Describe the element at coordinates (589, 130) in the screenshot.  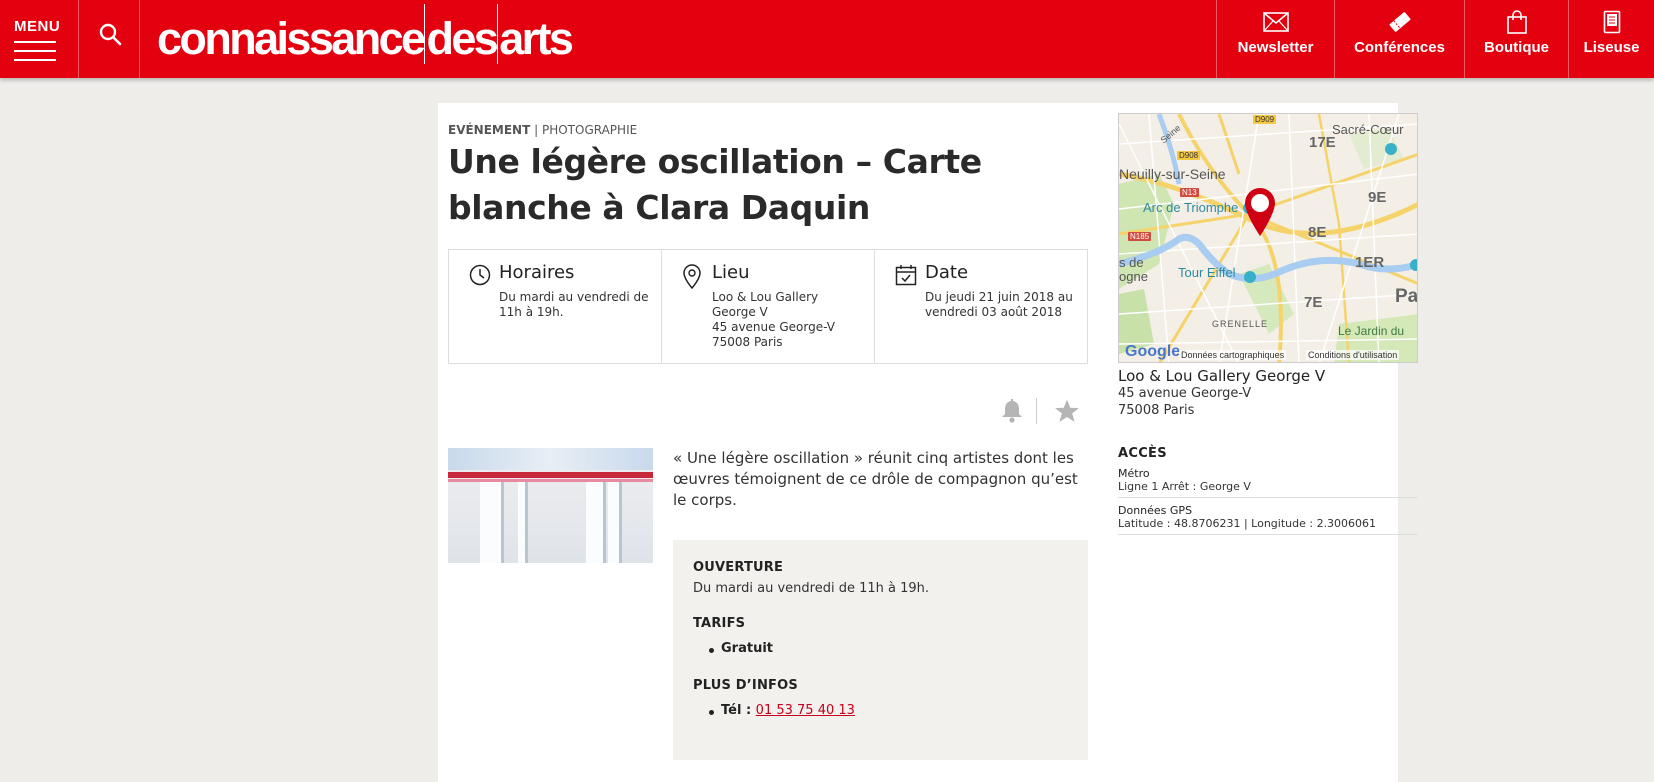
I see `subcategory-link: PHOTOGRAPHIE` at that location.